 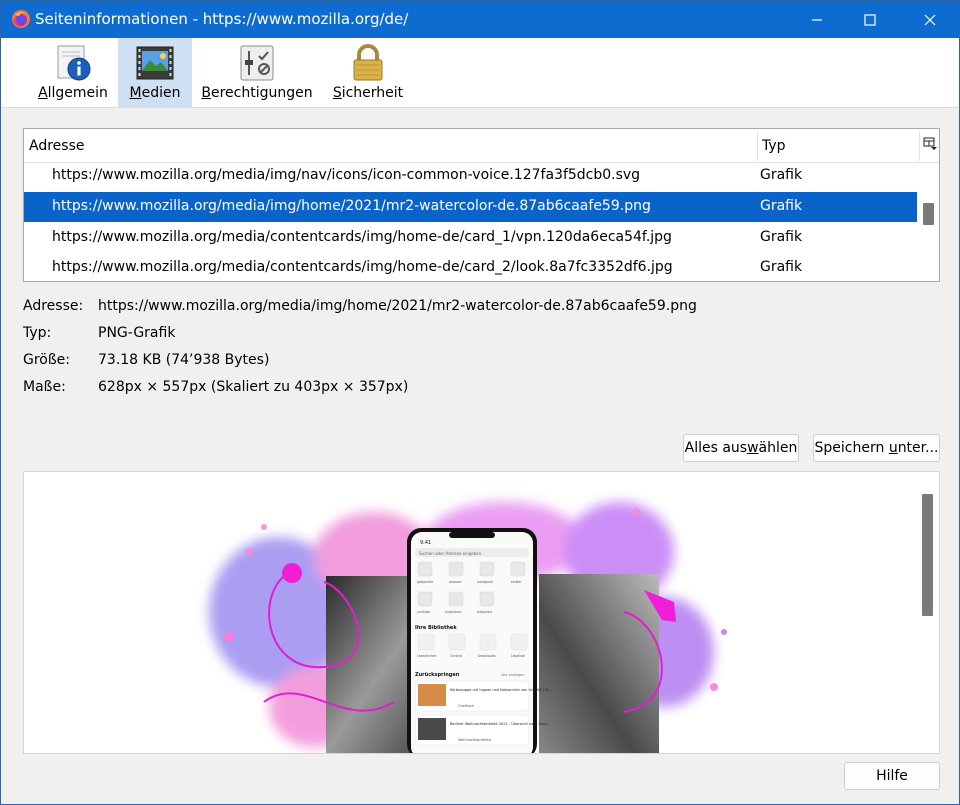 I want to click on minimize-button, so click(x=817, y=19).